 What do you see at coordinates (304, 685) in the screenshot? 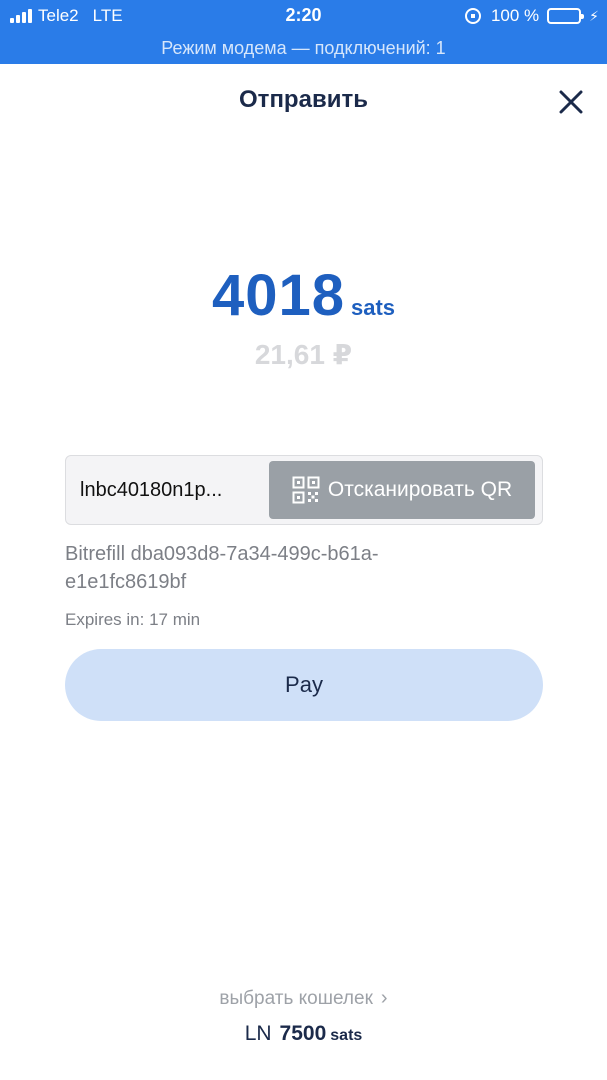
I see `pay-button: Pay` at bounding box center [304, 685].